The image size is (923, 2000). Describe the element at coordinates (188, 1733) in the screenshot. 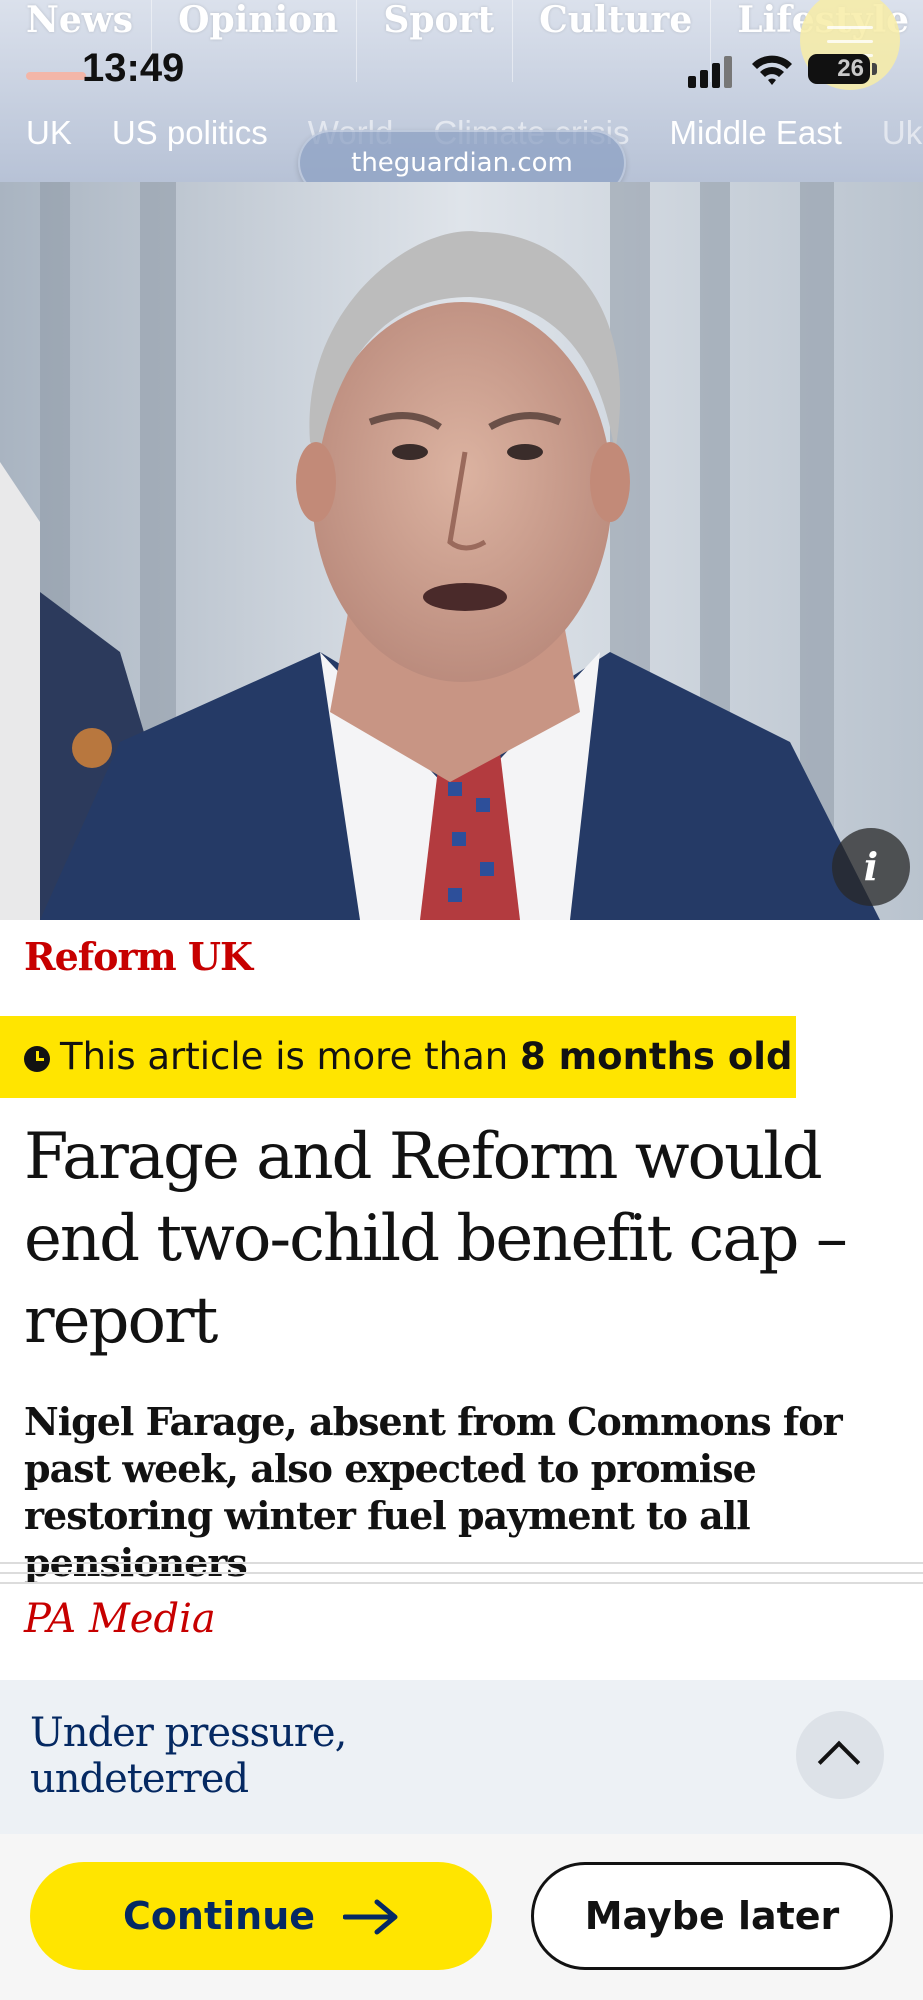

I see `support-title-line1: Under pressure,` at that location.